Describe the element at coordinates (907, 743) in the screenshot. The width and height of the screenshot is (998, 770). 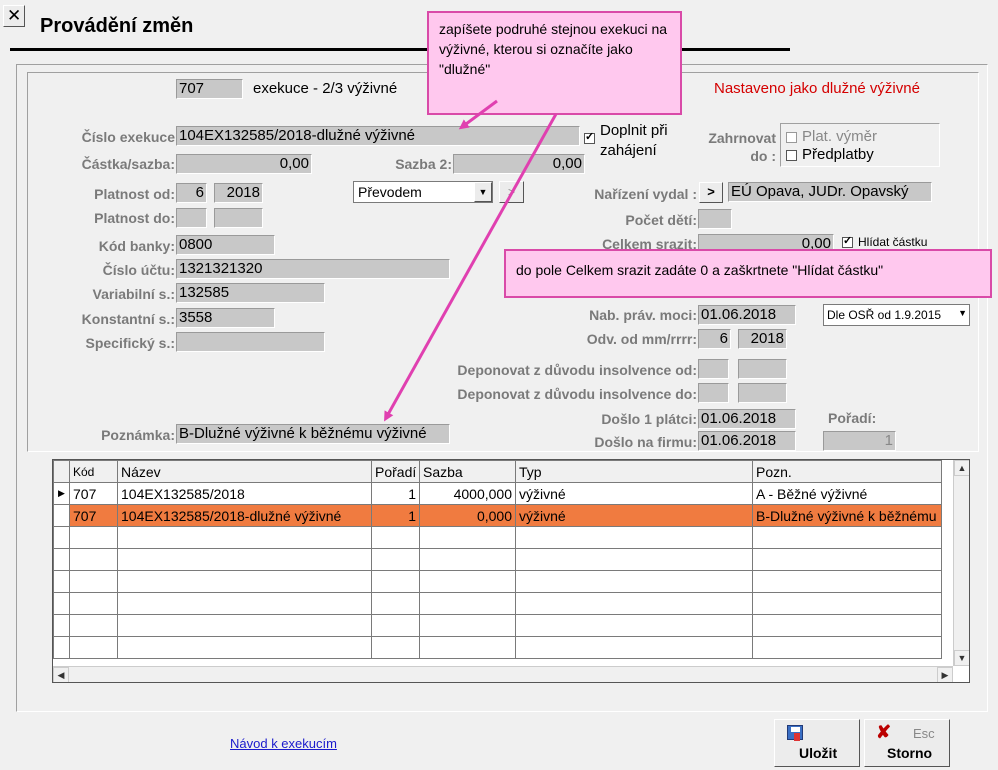
I see `cancel-button: ✘ Esc Storno` at that location.